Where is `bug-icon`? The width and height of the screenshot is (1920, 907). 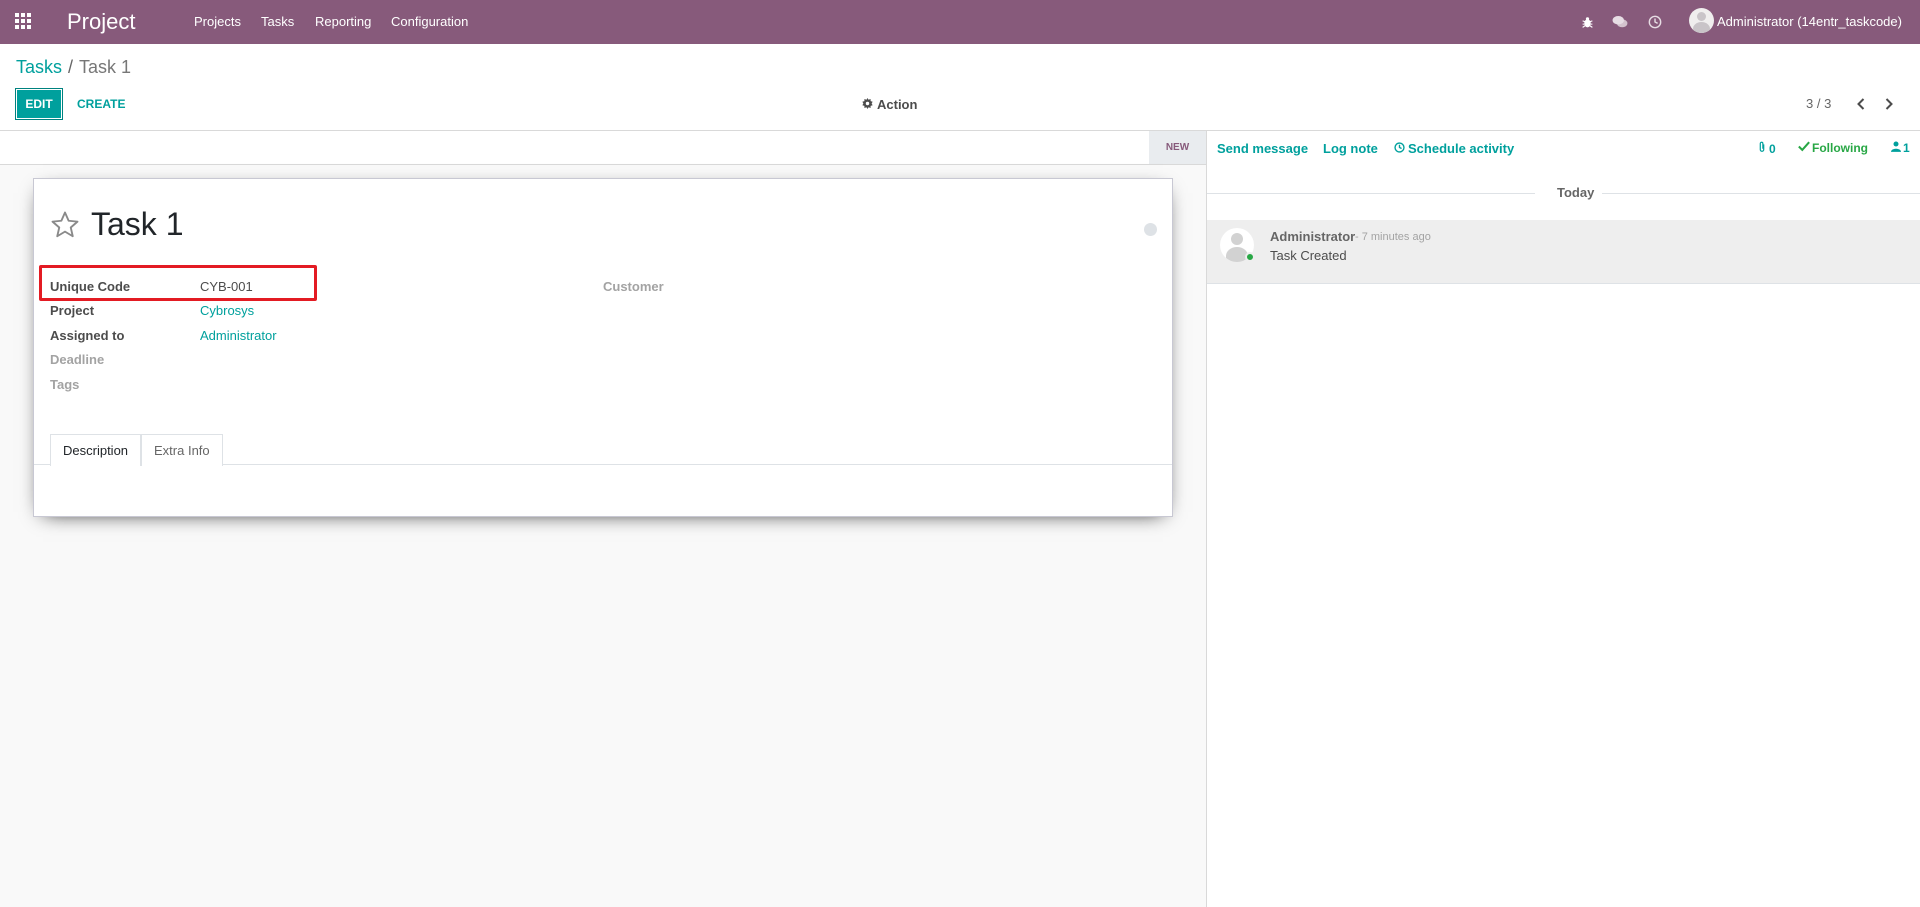 bug-icon is located at coordinates (1587, 22).